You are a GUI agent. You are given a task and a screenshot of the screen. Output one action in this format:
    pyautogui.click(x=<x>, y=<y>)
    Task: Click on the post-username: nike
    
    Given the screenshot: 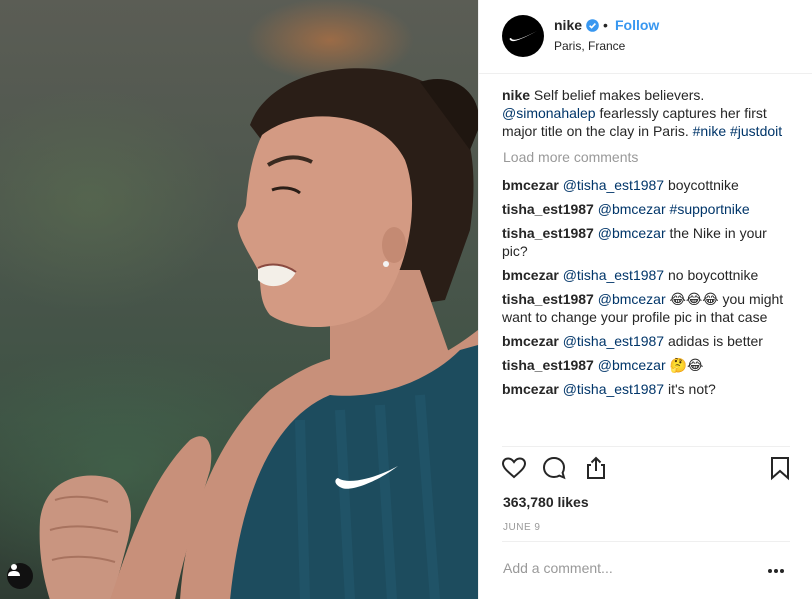 What is the action you would take?
    pyautogui.click(x=568, y=25)
    